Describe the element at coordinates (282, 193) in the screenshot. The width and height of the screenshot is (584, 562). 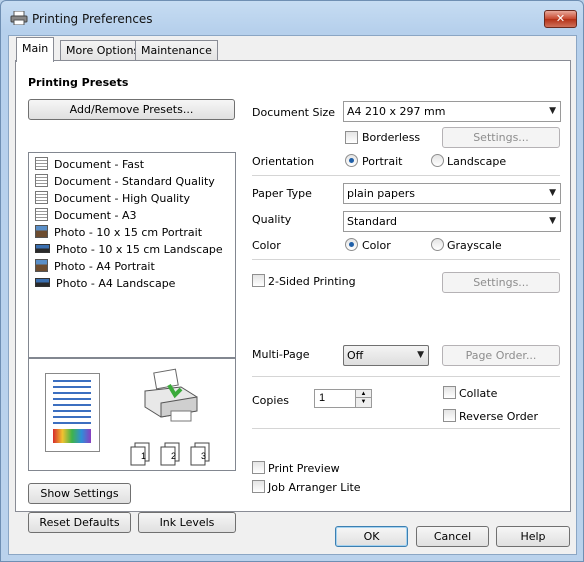
I see `paper-type-label: Paper Type` at that location.